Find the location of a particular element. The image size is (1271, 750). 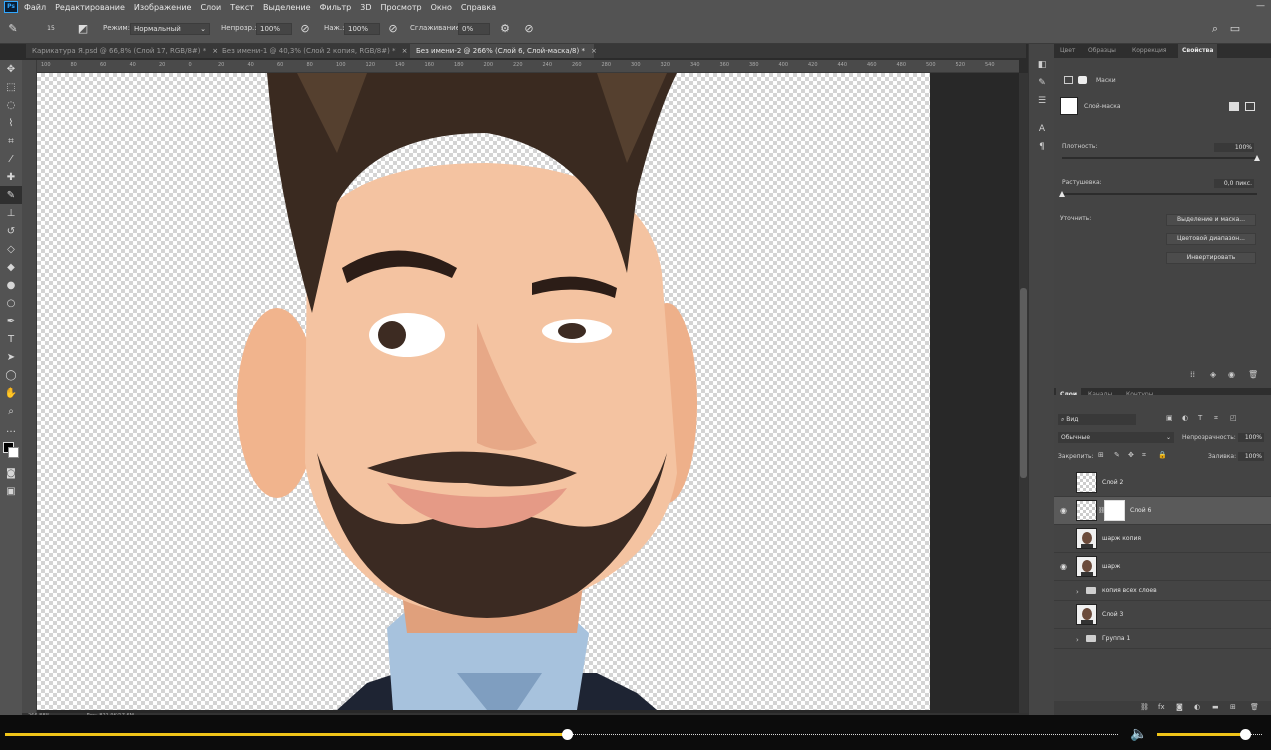

layer-mask-thumbnail is located at coordinates (1114, 510).